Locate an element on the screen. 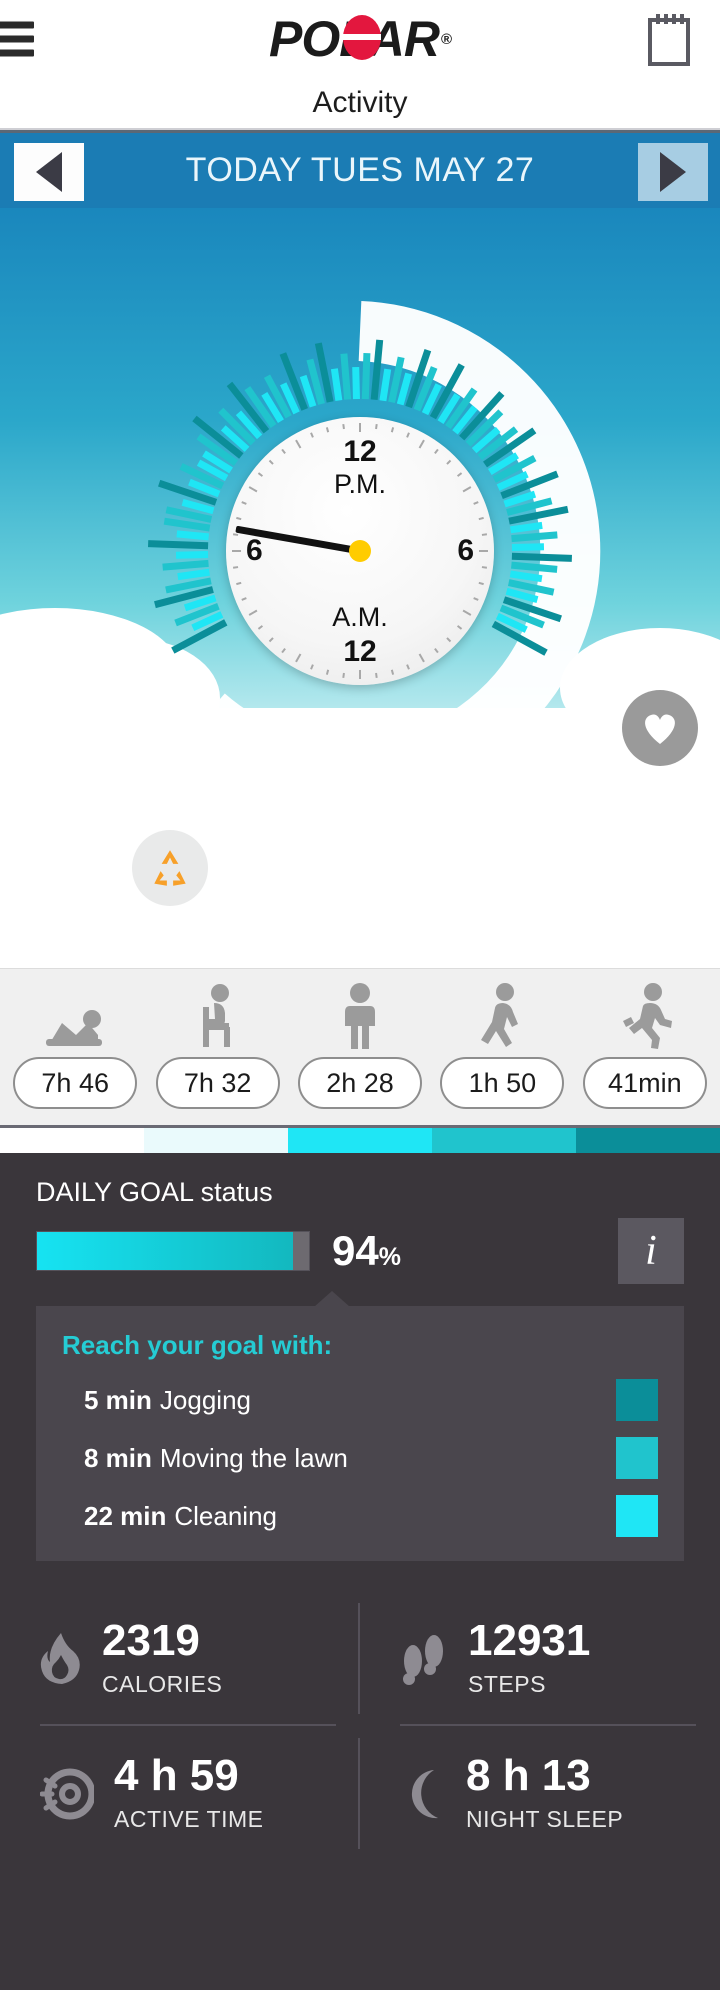 Image resolution: width=720 pixels, height=1990 pixels. inactivity-stamp-badge is located at coordinates (170, 868).